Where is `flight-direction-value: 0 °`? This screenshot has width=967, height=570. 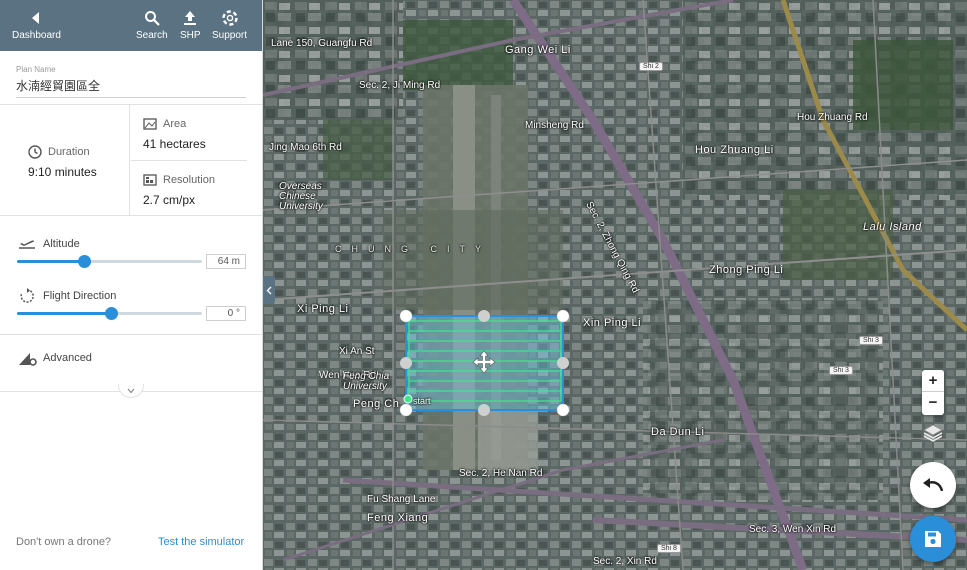
flight-direction-value: 0 ° is located at coordinates (226, 313).